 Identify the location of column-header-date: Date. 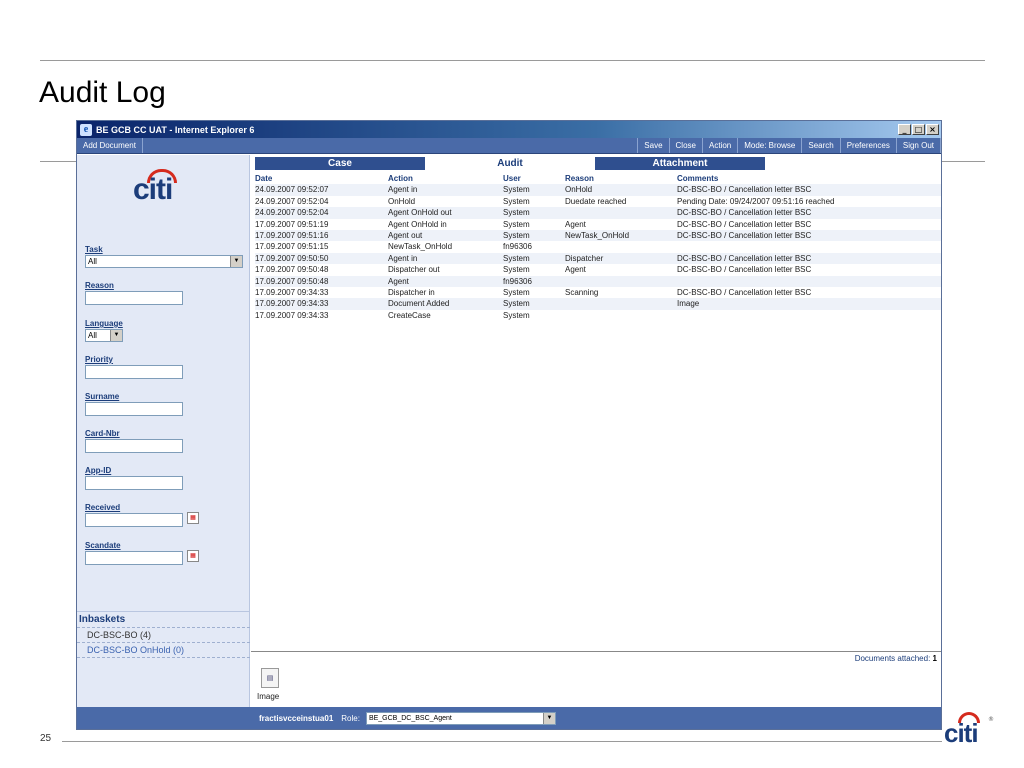
(321, 178).